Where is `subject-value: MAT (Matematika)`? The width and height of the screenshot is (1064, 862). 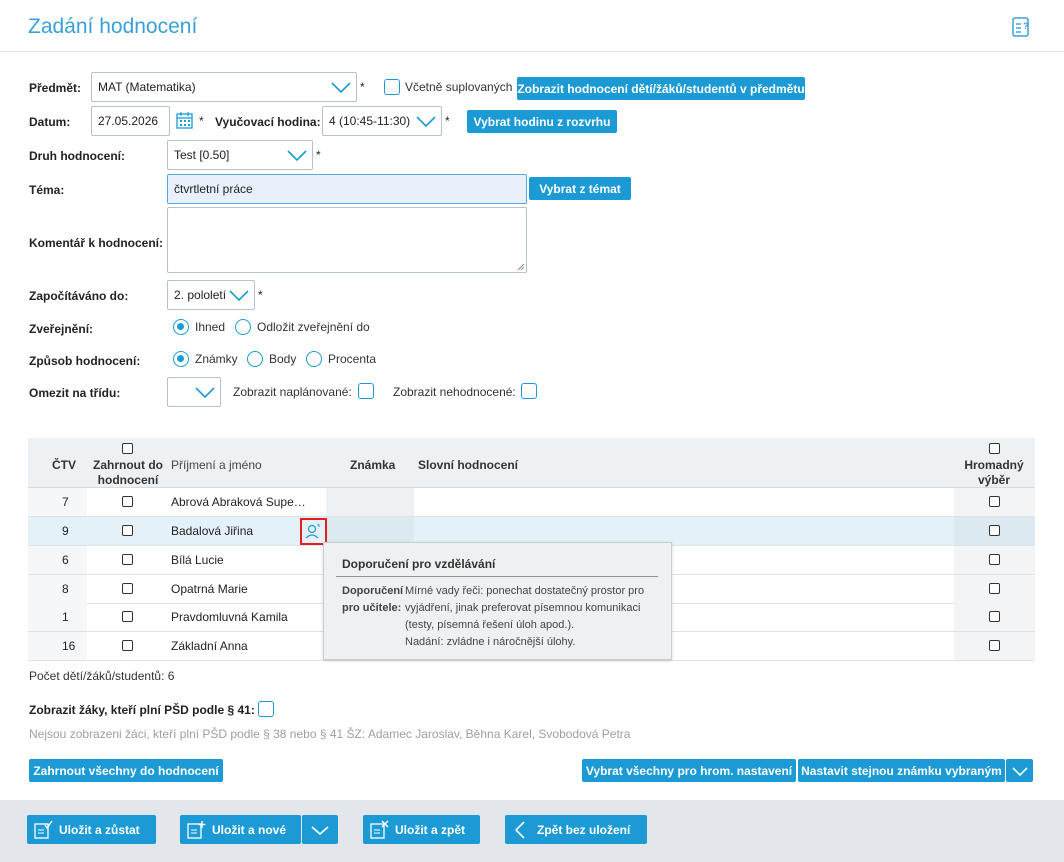
subject-value: MAT (Matematika) is located at coordinates (147, 87).